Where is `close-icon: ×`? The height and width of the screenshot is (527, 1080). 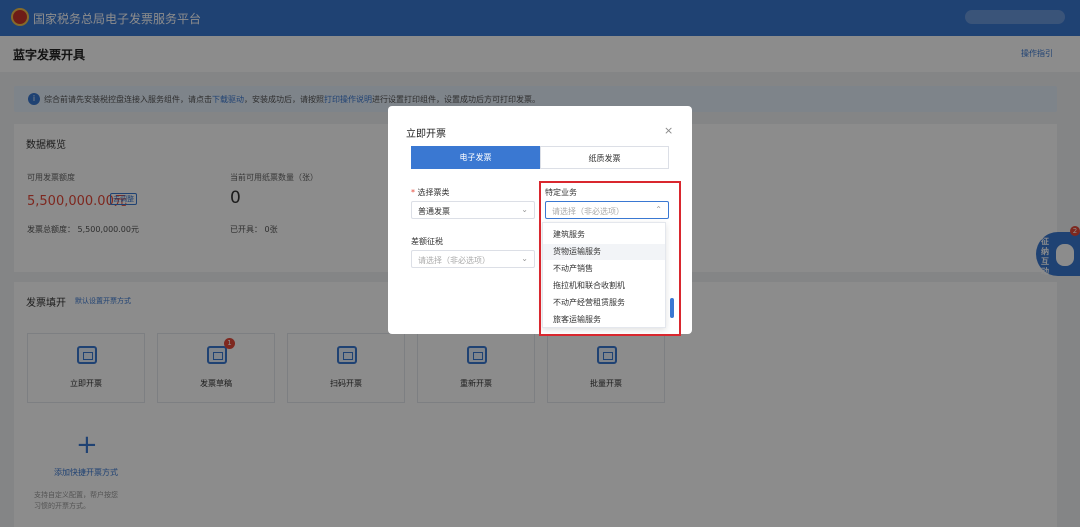 close-icon: × is located at coordinates (668, 130).